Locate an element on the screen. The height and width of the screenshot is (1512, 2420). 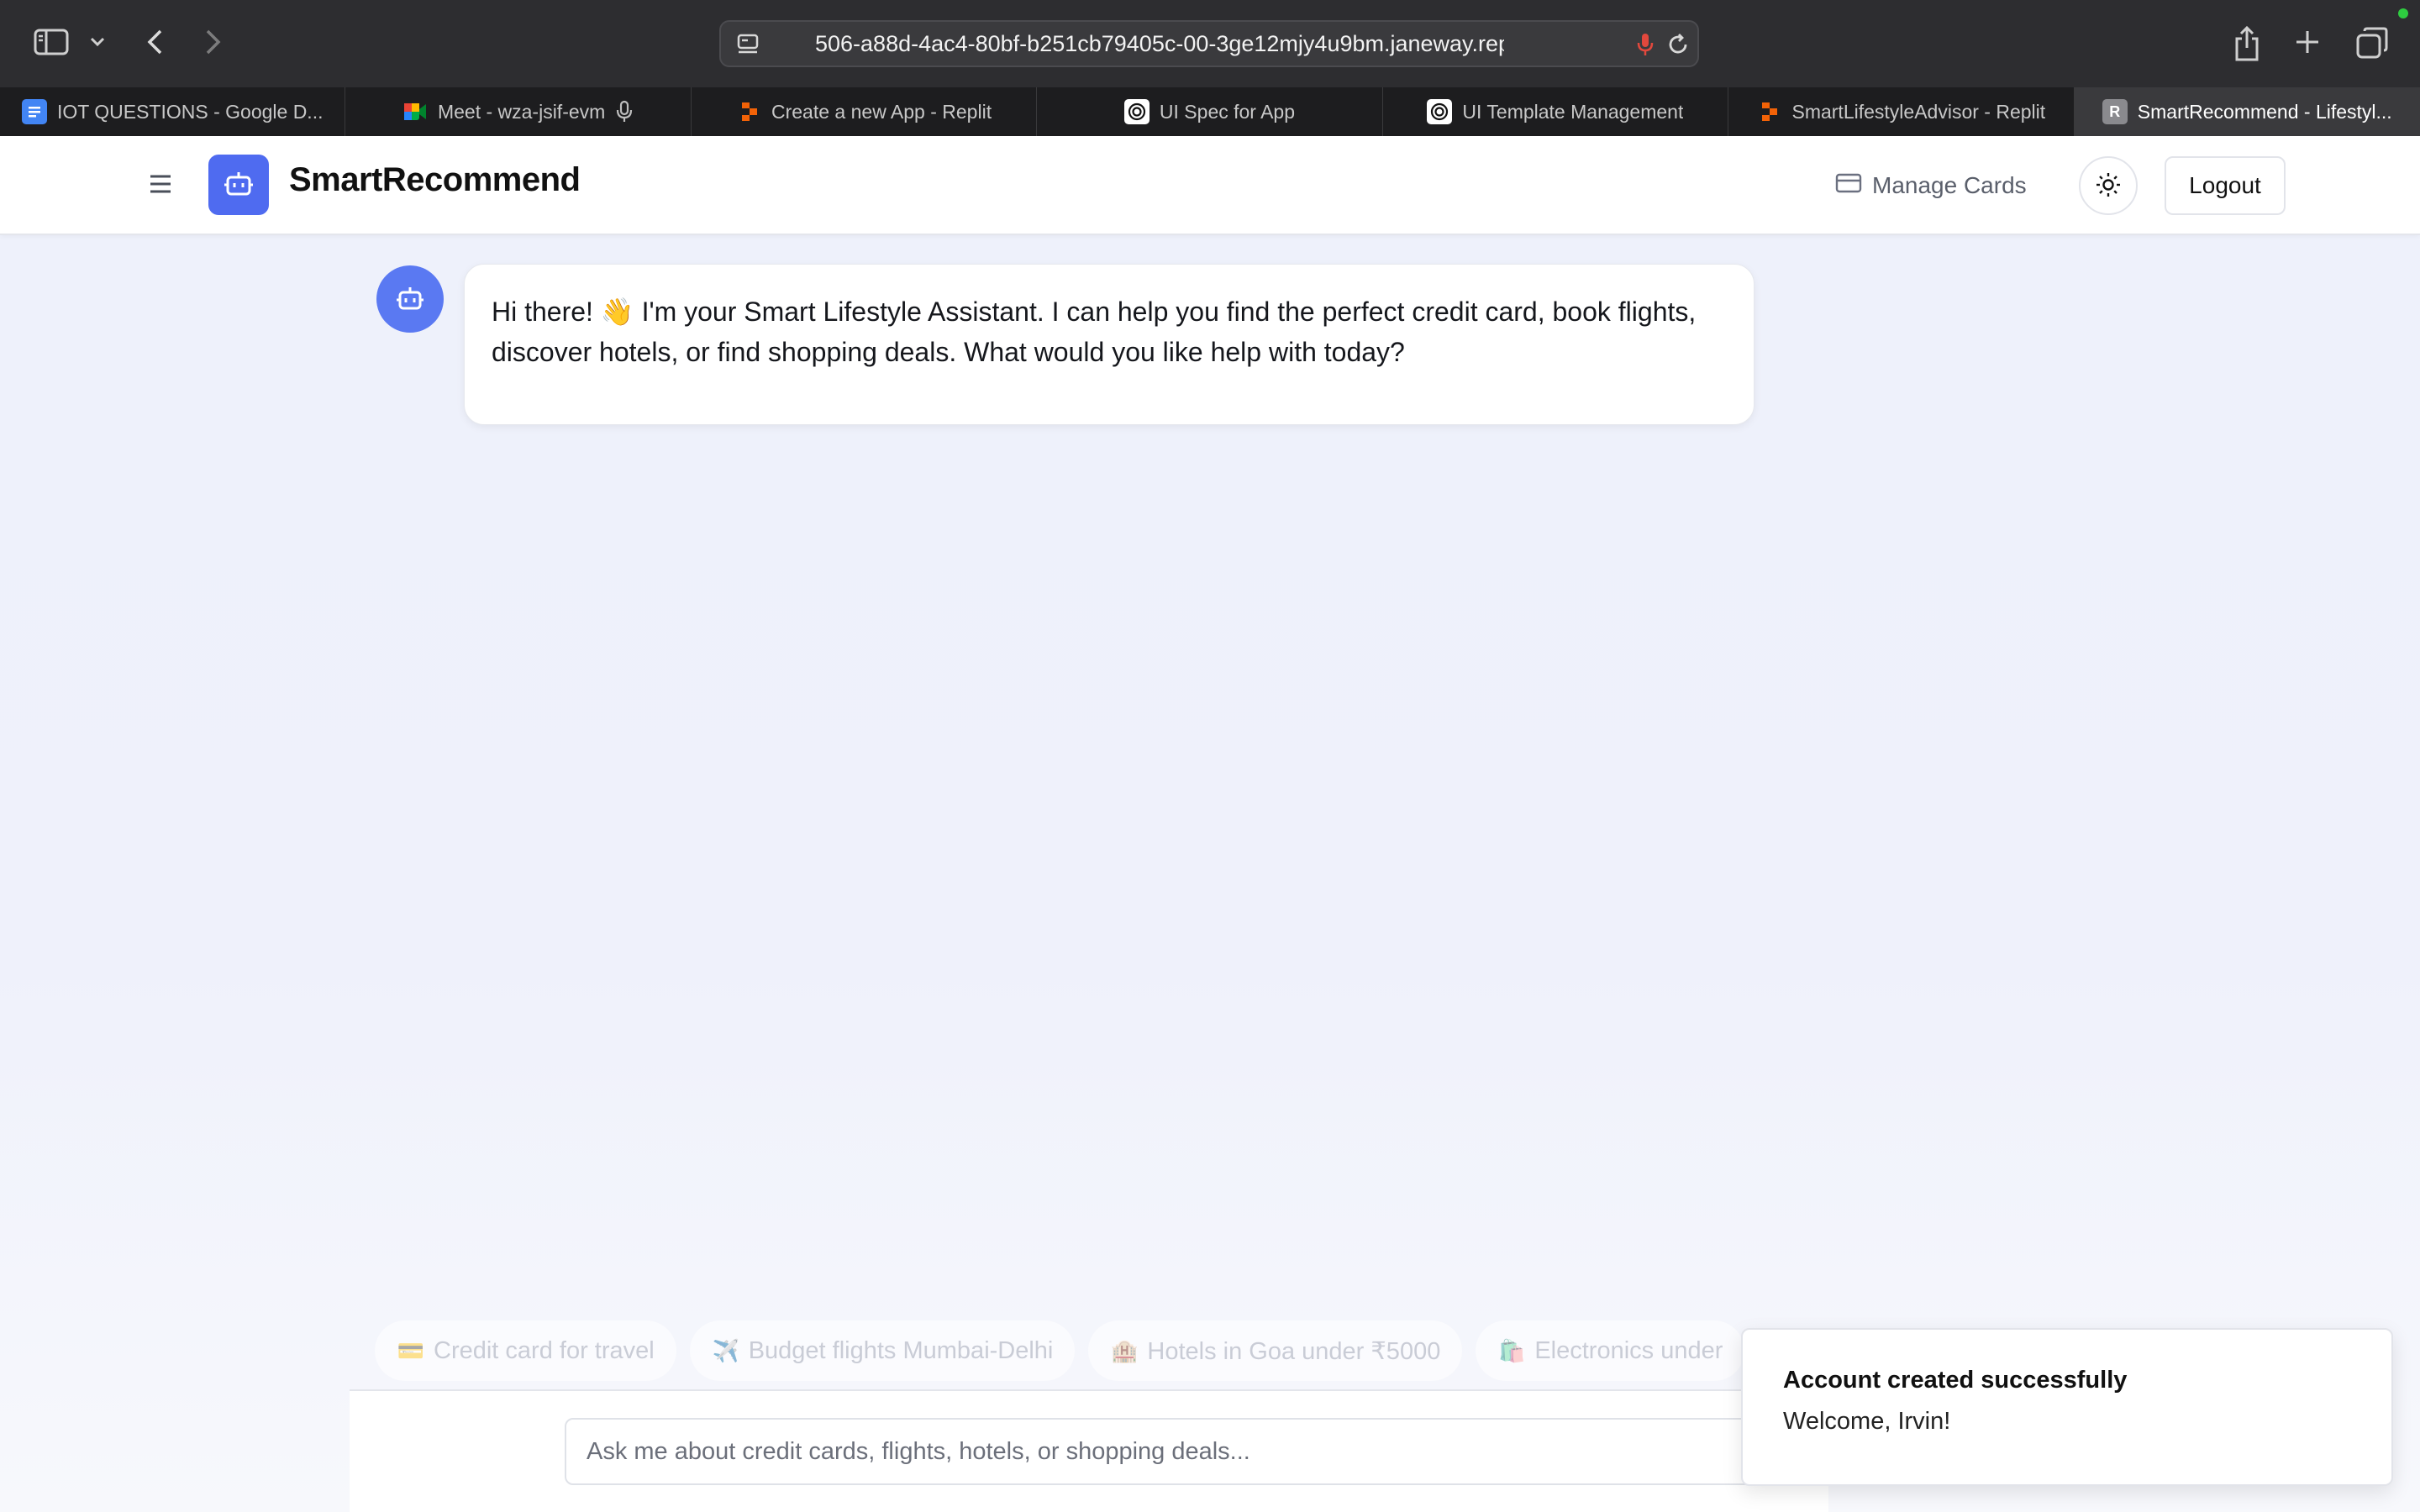
brand-name: SmartRecommend is located at coordinates (435, 179).